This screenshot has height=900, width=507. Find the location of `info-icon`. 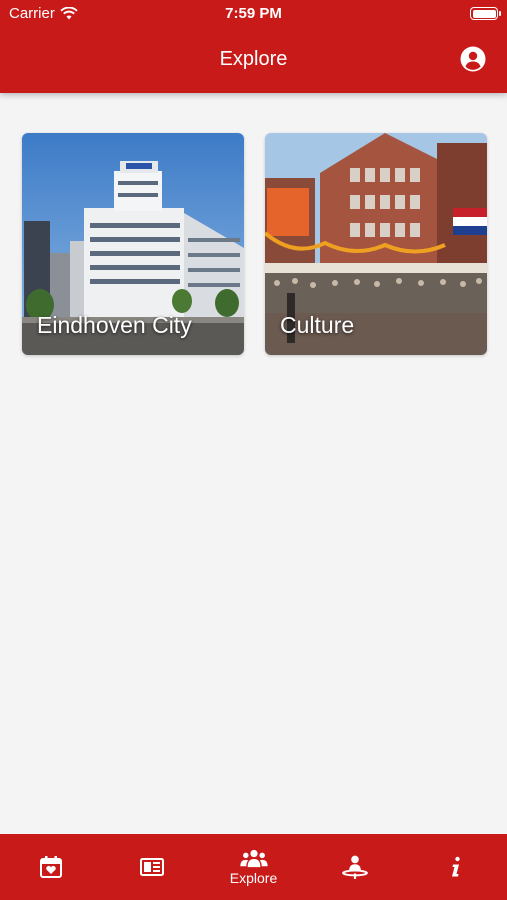

info-icon is located at coordinates (456, 866).